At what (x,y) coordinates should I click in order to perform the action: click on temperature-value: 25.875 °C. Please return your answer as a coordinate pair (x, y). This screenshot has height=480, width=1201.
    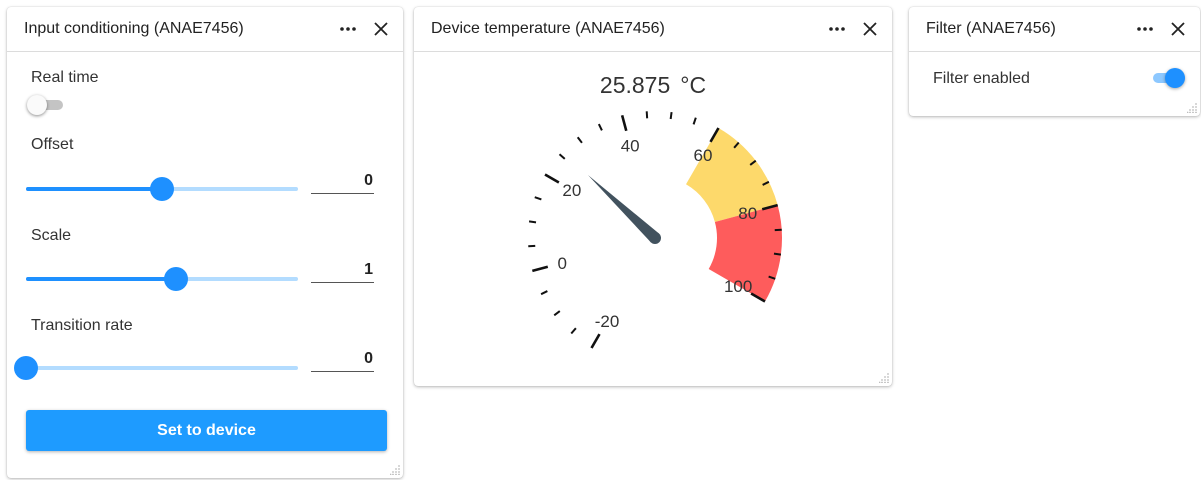
    Looking at the image, I should click on (653, 85).